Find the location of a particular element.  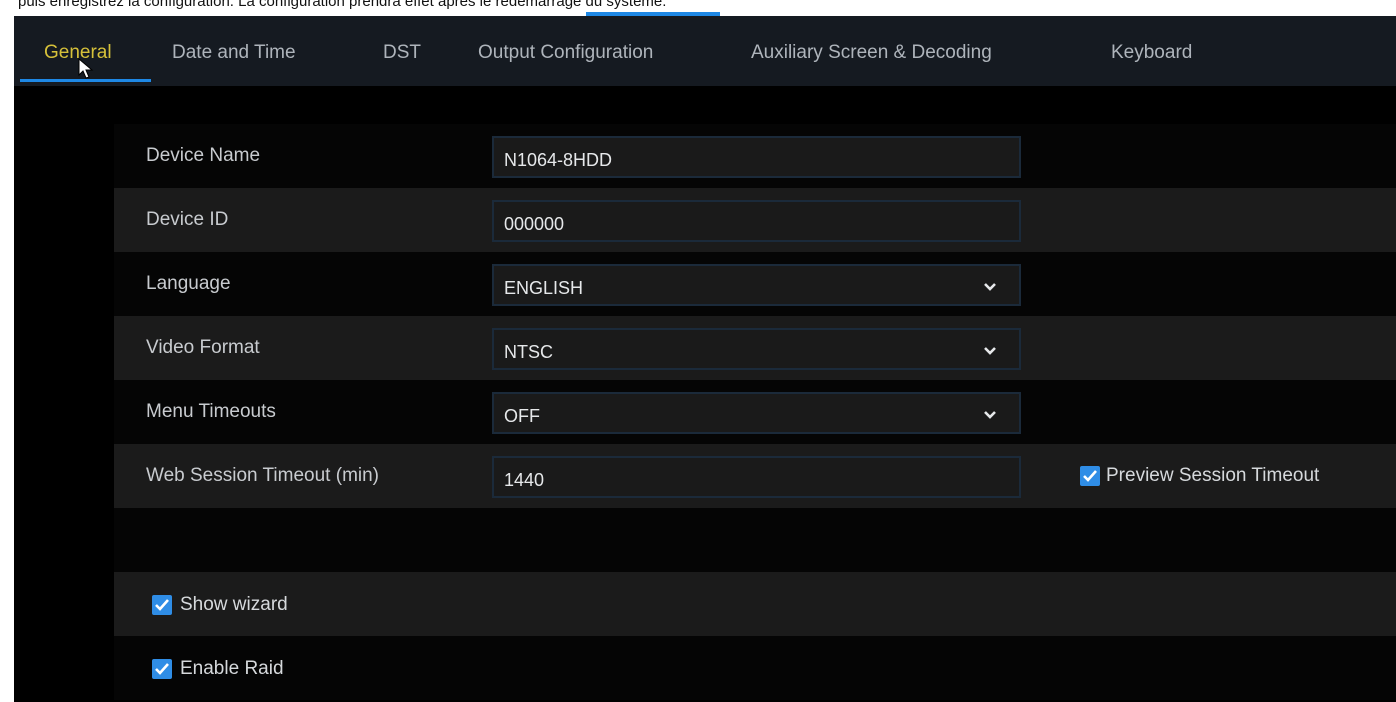

language-row: Language ENGLISH is located at coordinates (755, 284).